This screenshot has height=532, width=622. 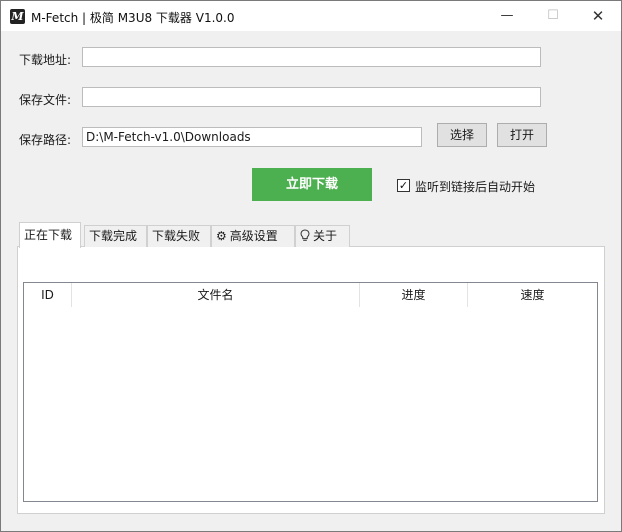 I want to click on tab-downloading: 正在下载, so click(x=50, y=235).